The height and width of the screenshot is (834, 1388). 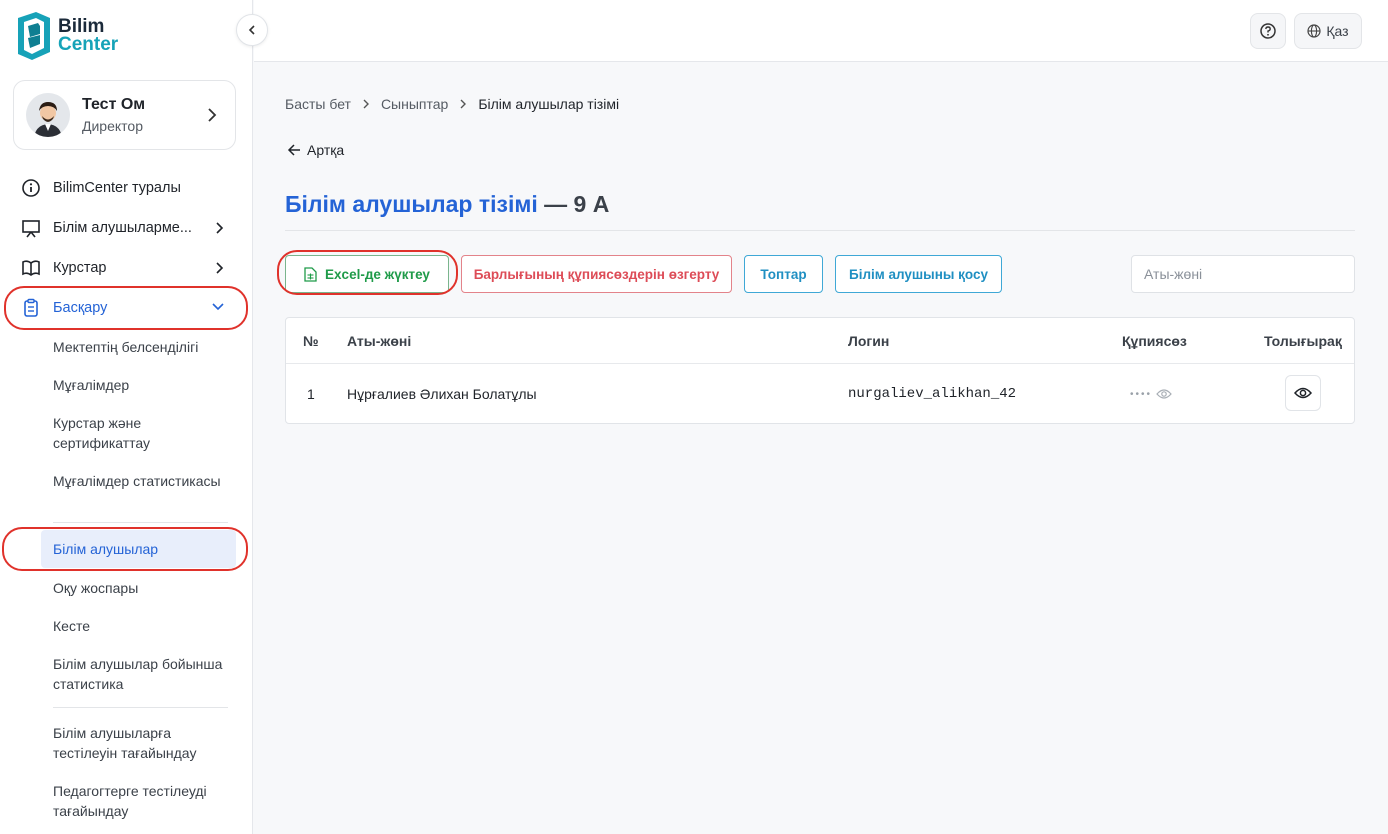 I want to click on page-title-main: Білім алушылар тізімі, so click(x=411, y=204).